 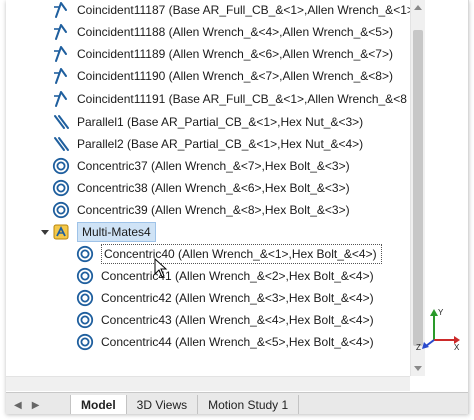 I want to click on tree-group-multi-mates4: Multi-Mates4, so click(x=104, y=232).